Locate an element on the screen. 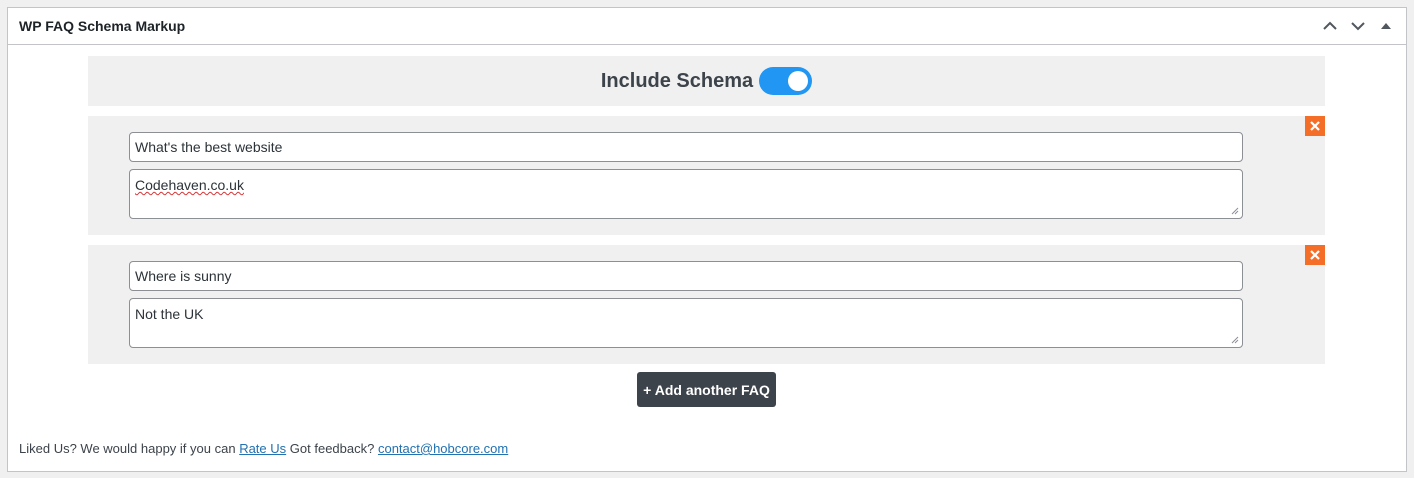  metabox-header: WP FAQ Schema Markup is located at coordinates (707, 26).